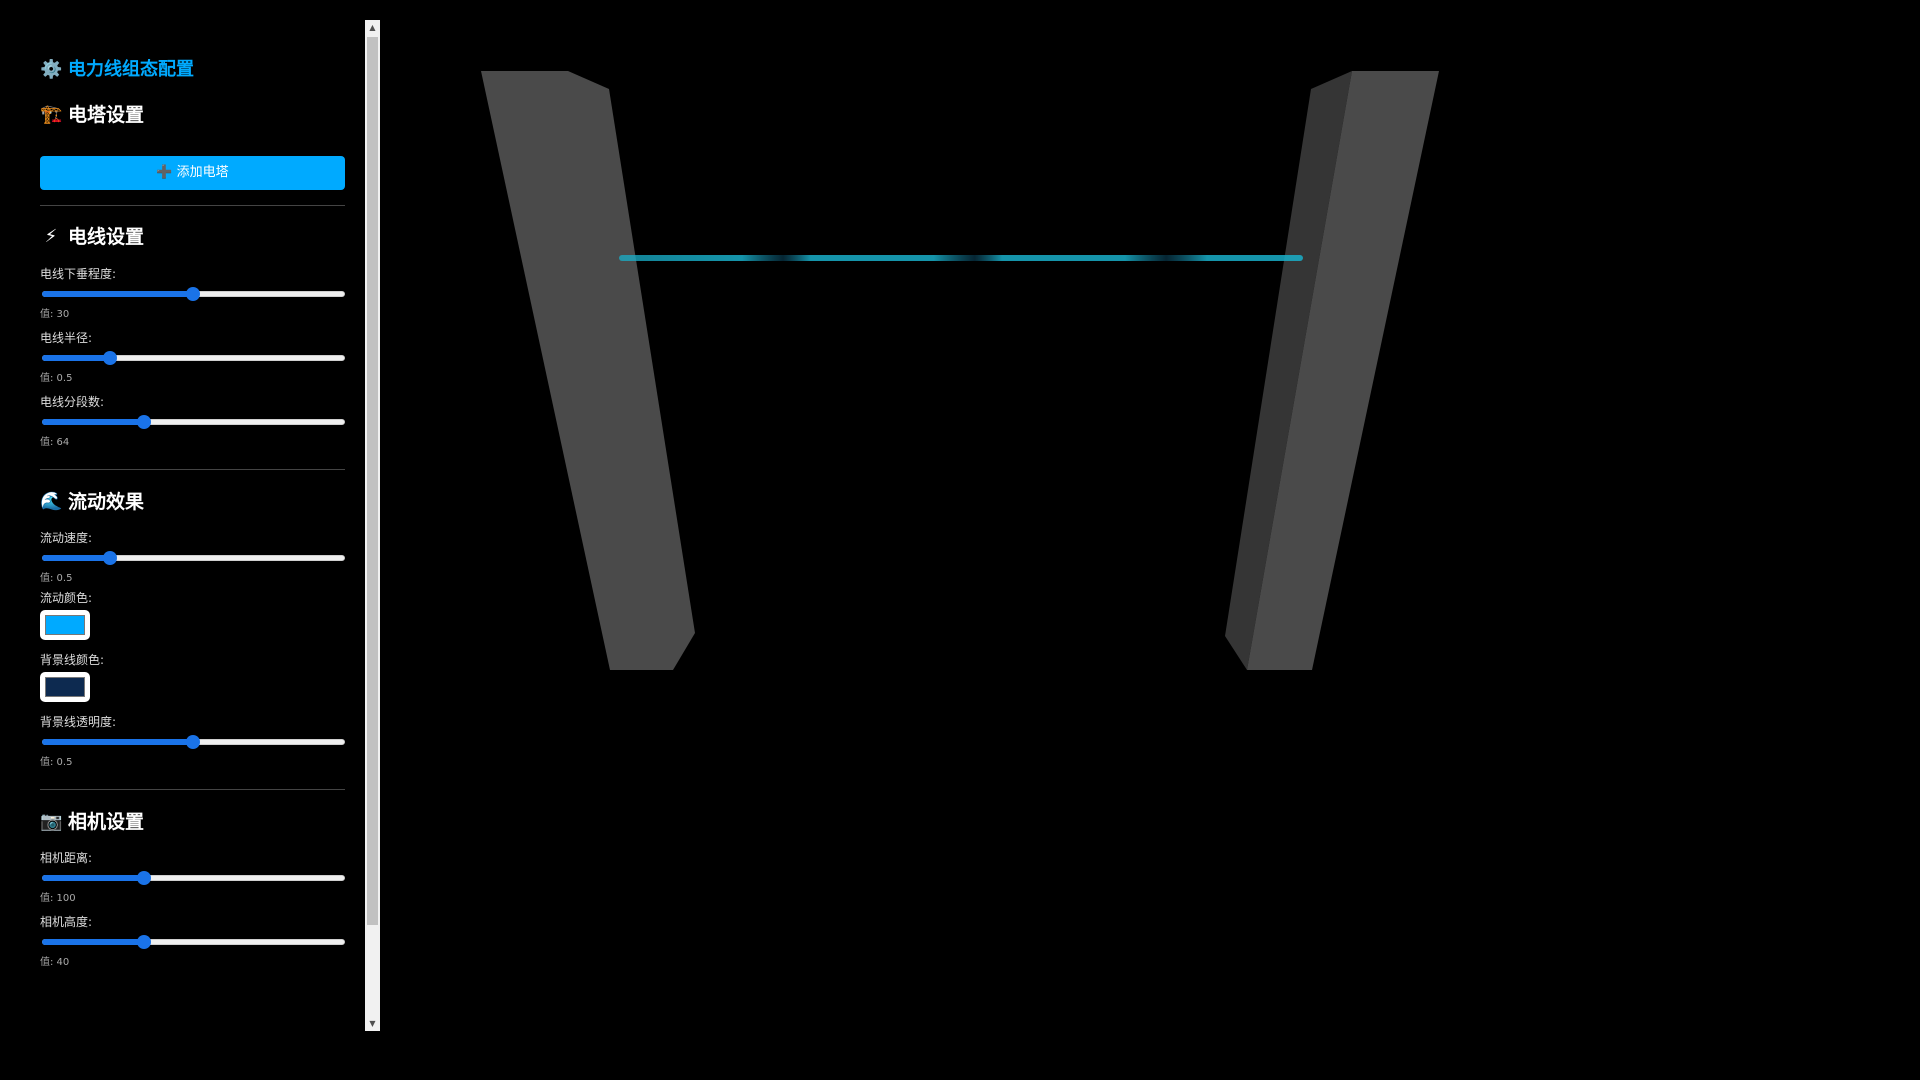 The height and width of the screenshot is (1080, 1920). Describe the element at coordinates (58, 898) in the screenshot. I see `camera-distance-value: 值: 100` at that location.